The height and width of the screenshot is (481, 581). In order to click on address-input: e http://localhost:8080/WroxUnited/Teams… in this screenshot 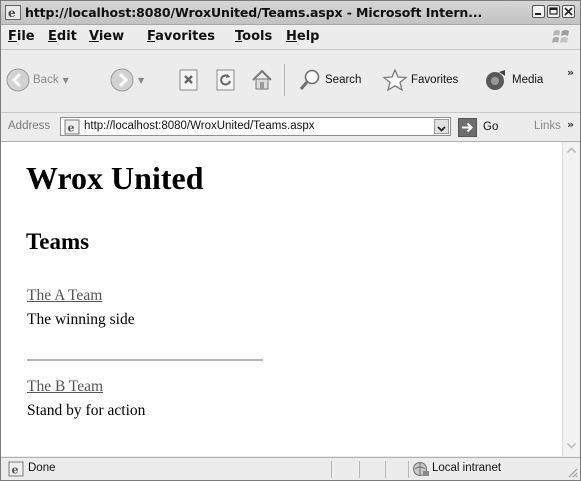, I will do `click(255, 126)`.